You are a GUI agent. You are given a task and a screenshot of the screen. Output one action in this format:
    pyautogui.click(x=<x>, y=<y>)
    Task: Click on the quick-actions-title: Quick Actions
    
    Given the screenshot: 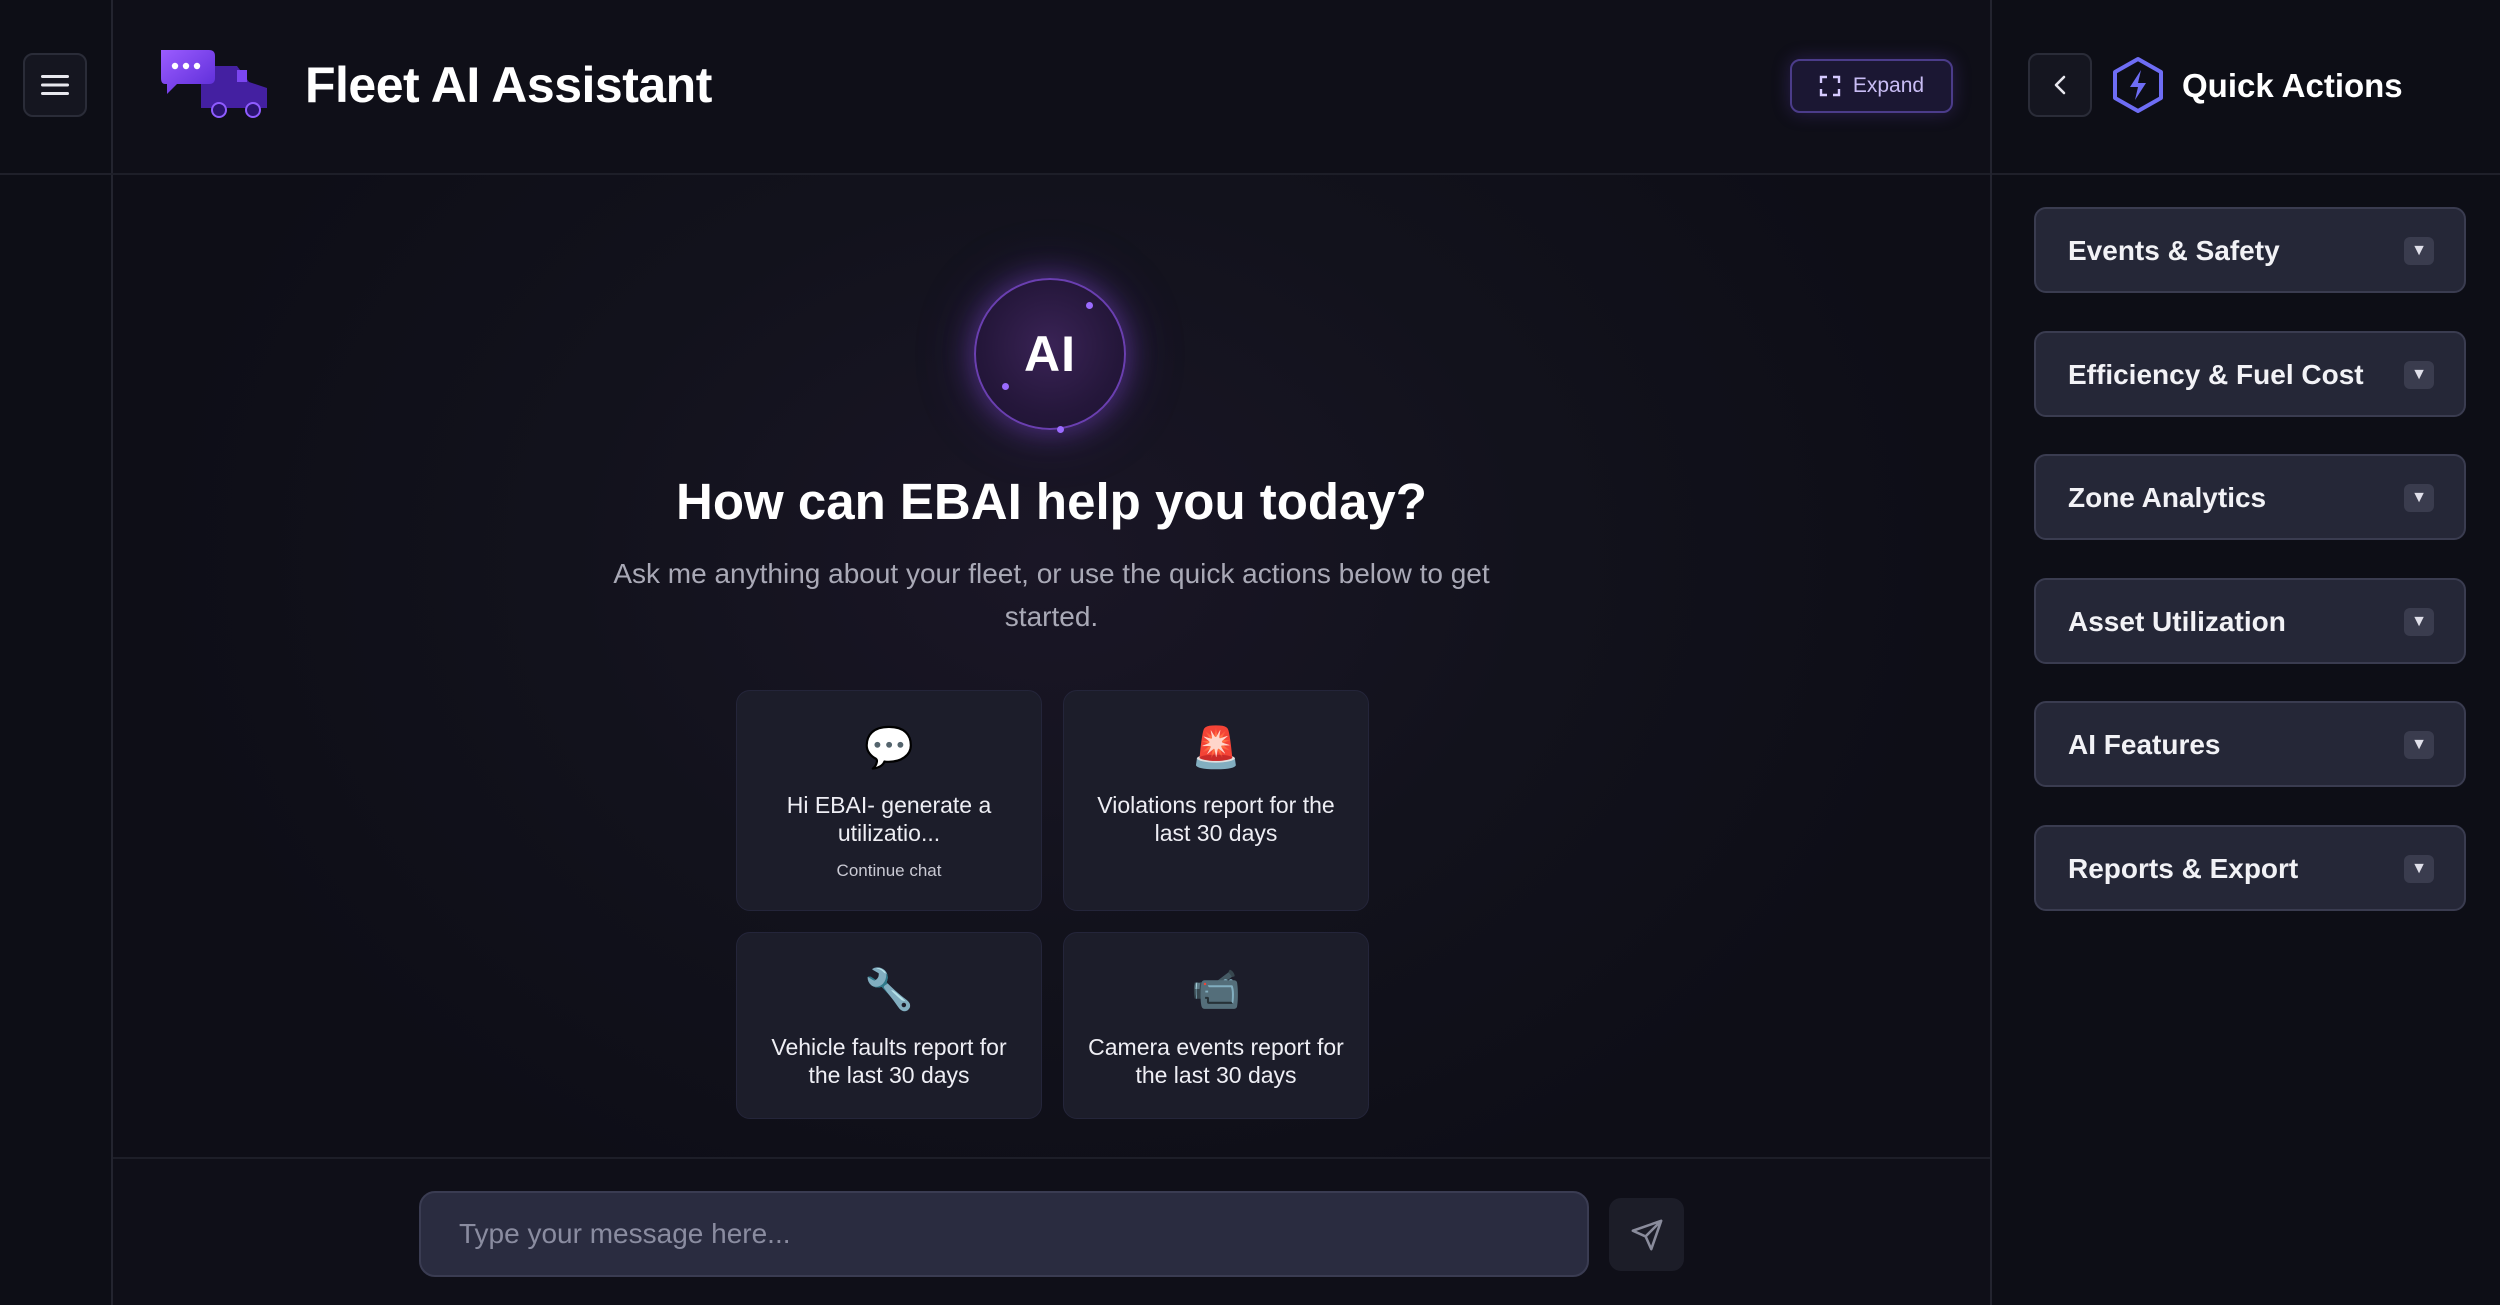 What is the action you would take?
    pyautogui.click(x=2292, y=85)
    